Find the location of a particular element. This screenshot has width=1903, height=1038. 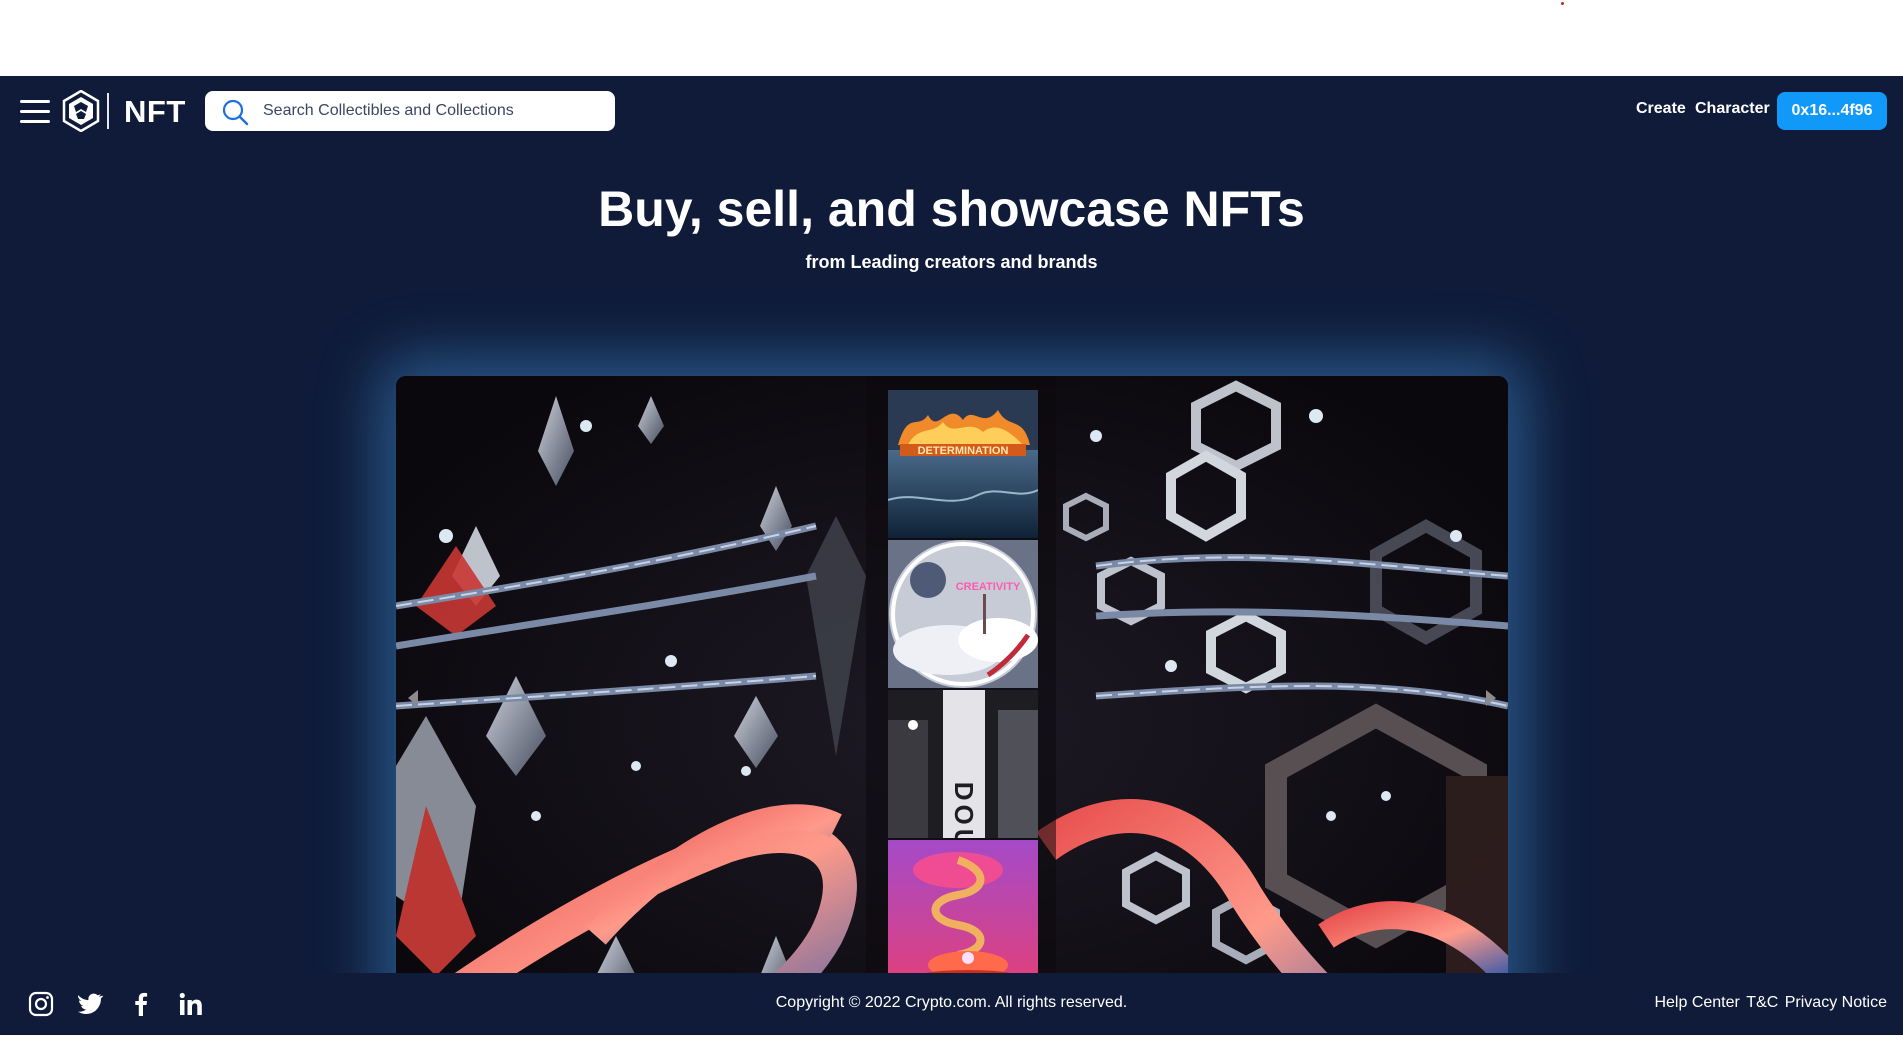

crypto-logo-icon is located at coordinates (81, 111).